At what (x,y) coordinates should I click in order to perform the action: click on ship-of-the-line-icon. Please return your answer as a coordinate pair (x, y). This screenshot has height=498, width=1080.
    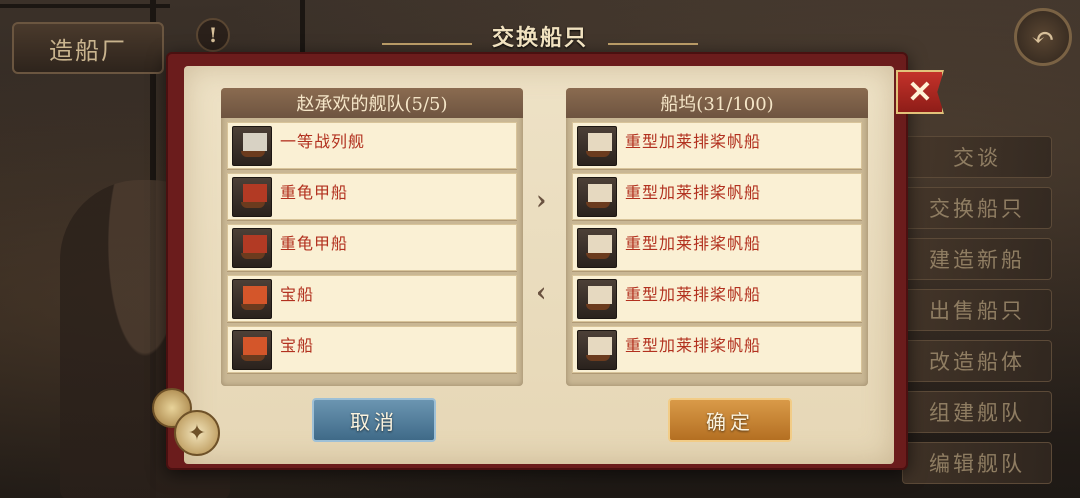
    Looking at the image, I should click on (252, 146).